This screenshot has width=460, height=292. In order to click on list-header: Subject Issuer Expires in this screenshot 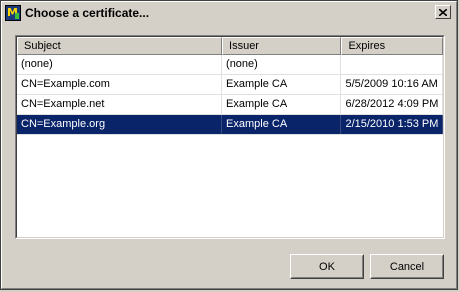, I will do `click(230, 46)`.